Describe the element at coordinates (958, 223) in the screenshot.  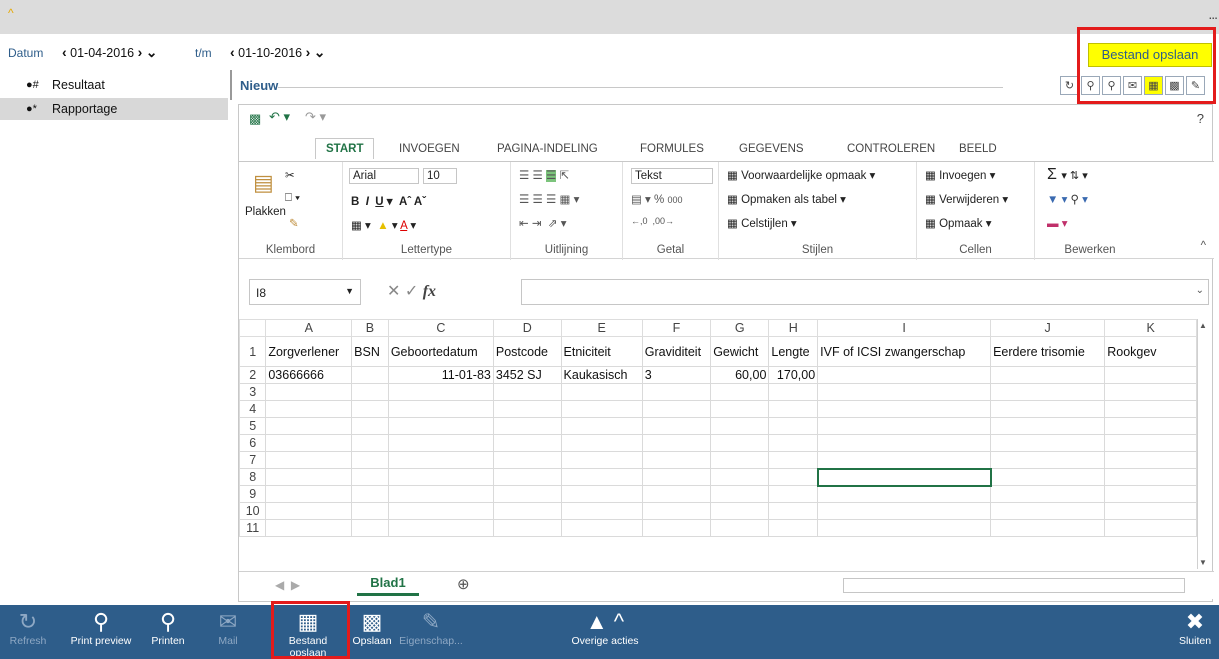
I see `format-cells-button: ▦ Opmaak ▾` at that location.